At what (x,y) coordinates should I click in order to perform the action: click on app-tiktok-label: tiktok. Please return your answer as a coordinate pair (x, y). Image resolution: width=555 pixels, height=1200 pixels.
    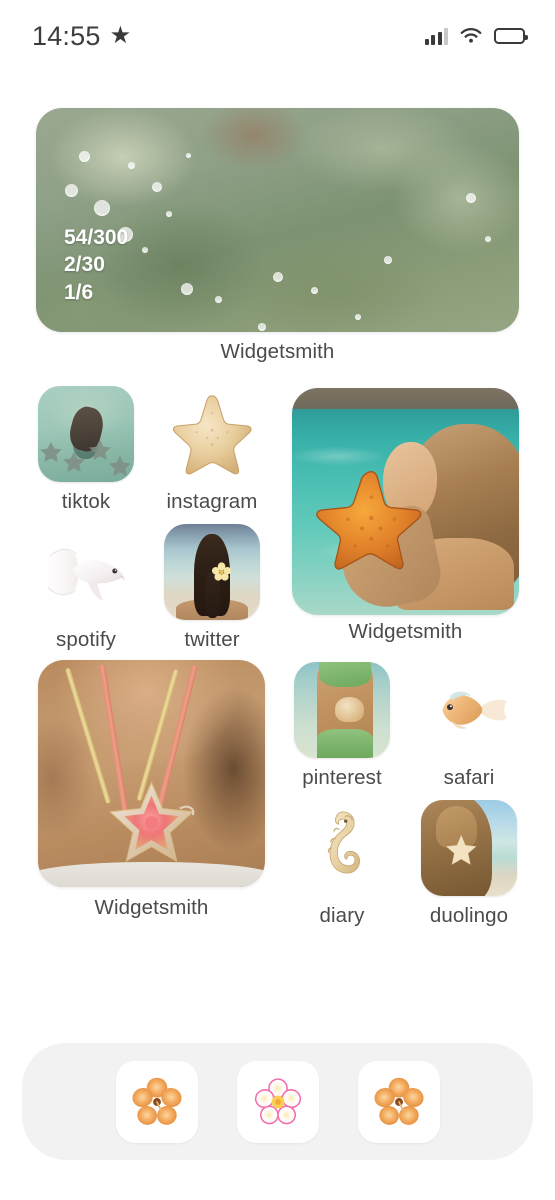
    Looking at the image, I should click on (86, 501).